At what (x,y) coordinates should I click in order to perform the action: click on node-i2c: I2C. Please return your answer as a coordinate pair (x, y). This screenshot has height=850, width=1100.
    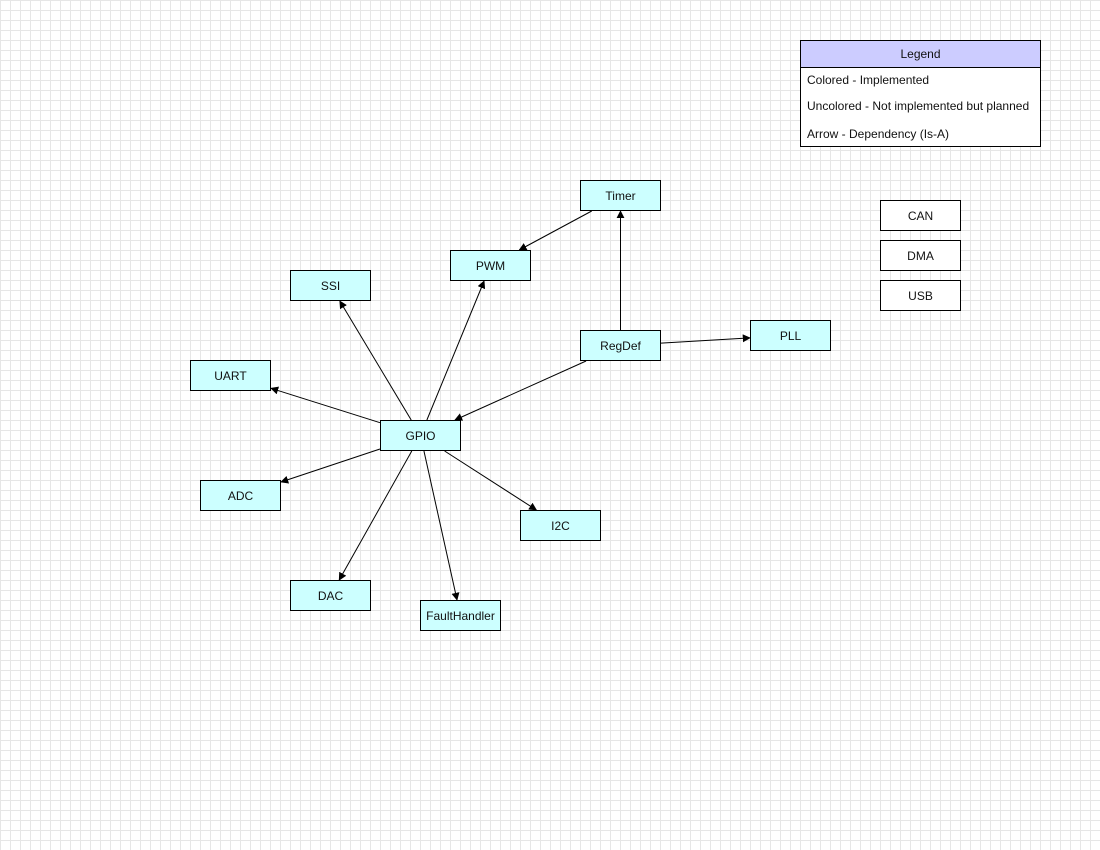
    Looking at the image, I should click on (560, 525).